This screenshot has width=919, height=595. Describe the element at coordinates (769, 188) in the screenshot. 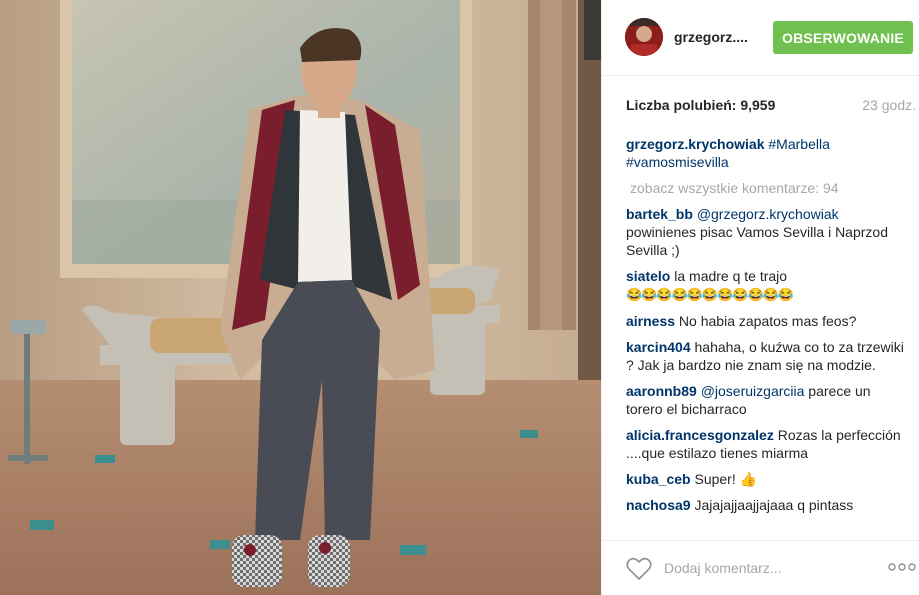

I see `view-all-comments: zobacz wszystkie komentarze: 94` at that location.